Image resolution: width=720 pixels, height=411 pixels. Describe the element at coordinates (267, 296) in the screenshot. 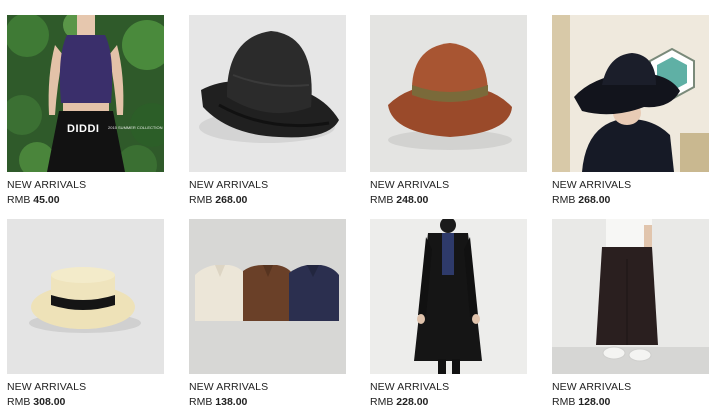

I see `folded-shirts-photo` at that location.